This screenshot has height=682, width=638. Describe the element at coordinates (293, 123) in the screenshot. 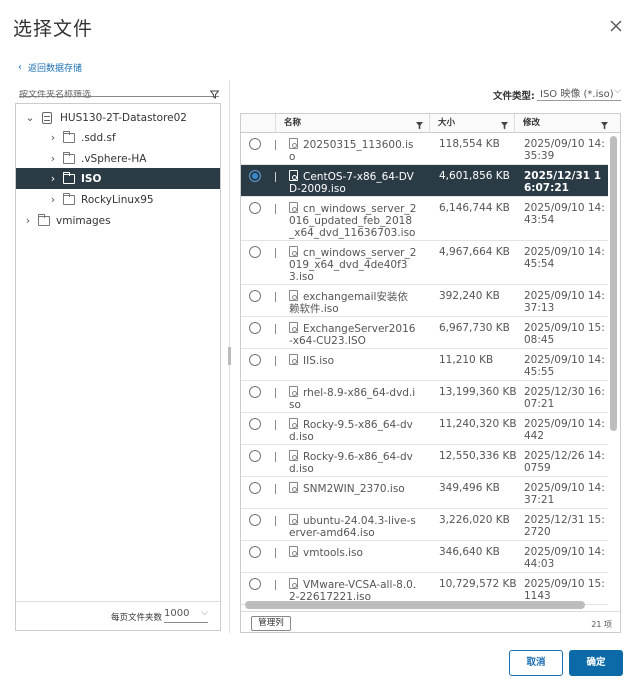

I see `column-header-label: 名称` at that location.